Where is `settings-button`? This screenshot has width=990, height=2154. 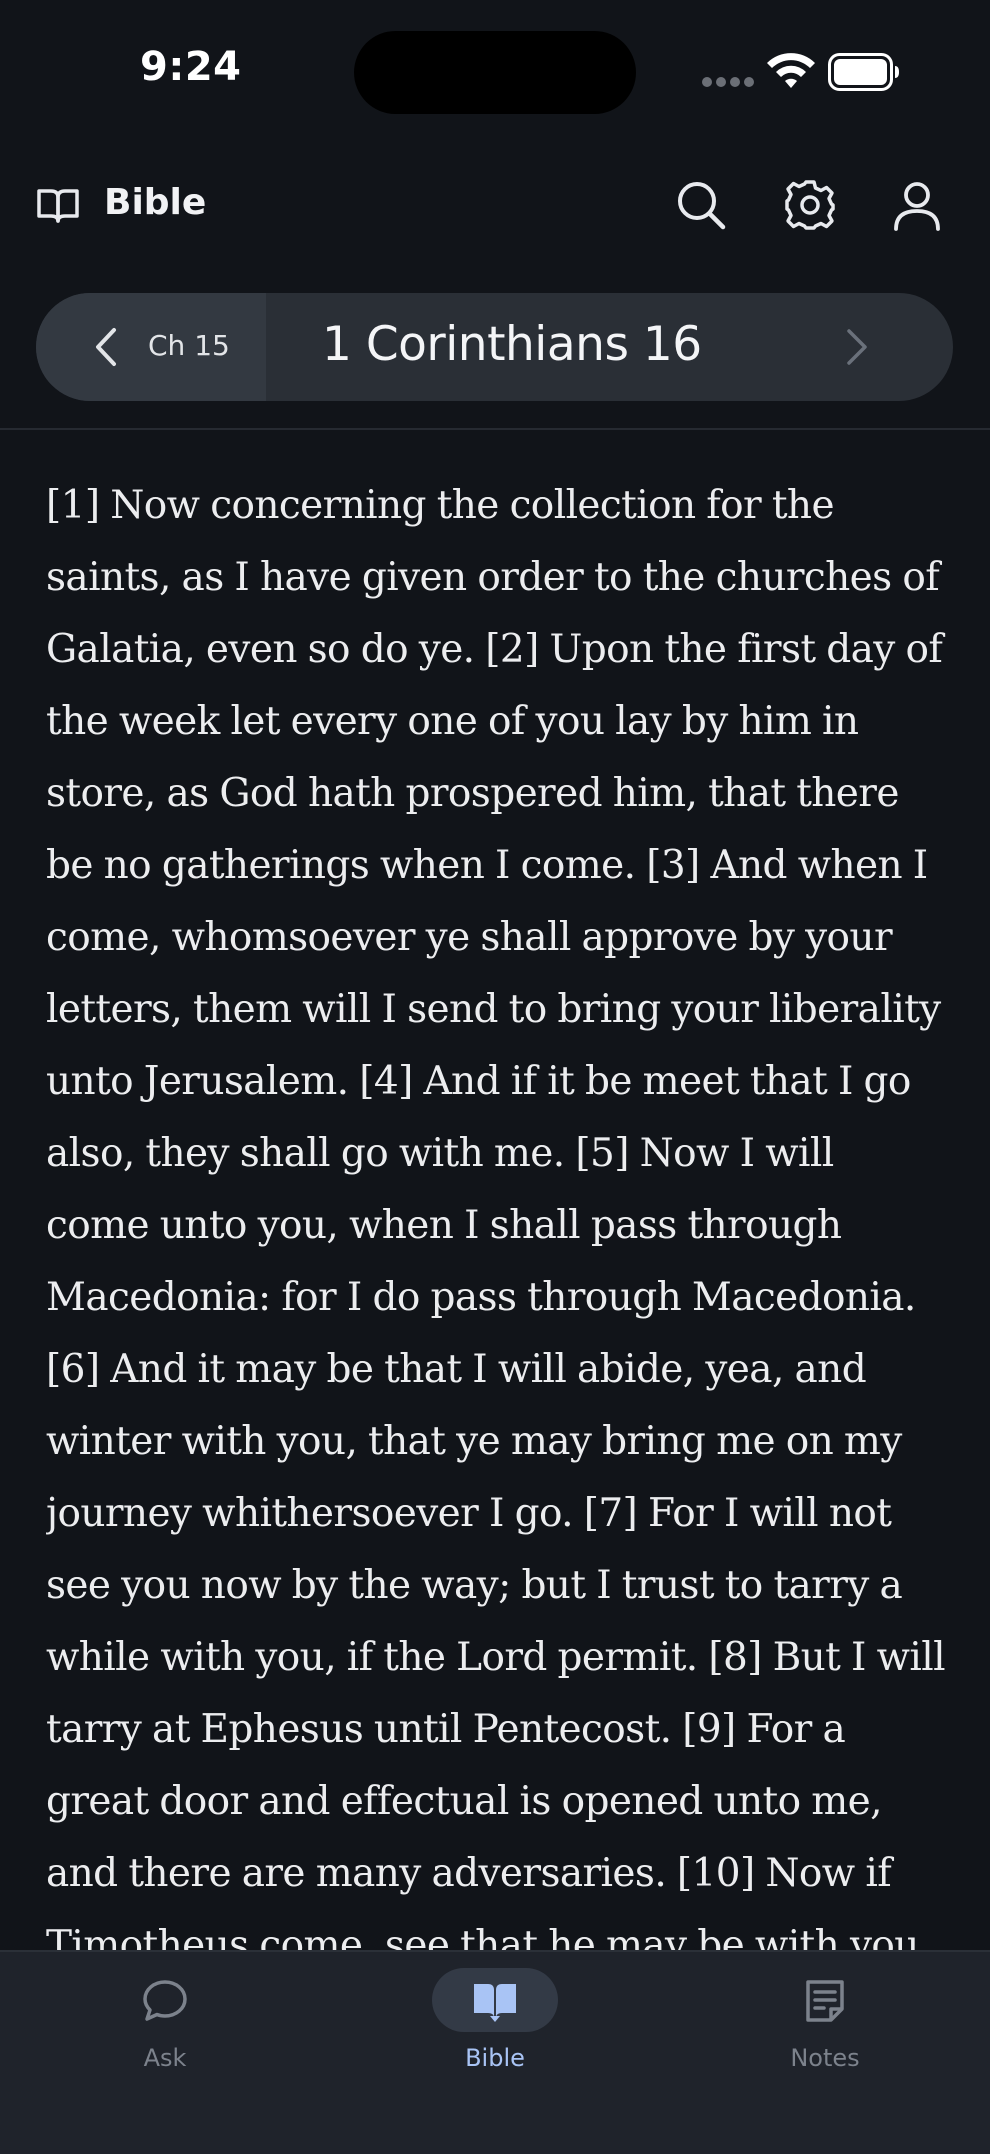
settings-button is located at coordinates (810, 205).